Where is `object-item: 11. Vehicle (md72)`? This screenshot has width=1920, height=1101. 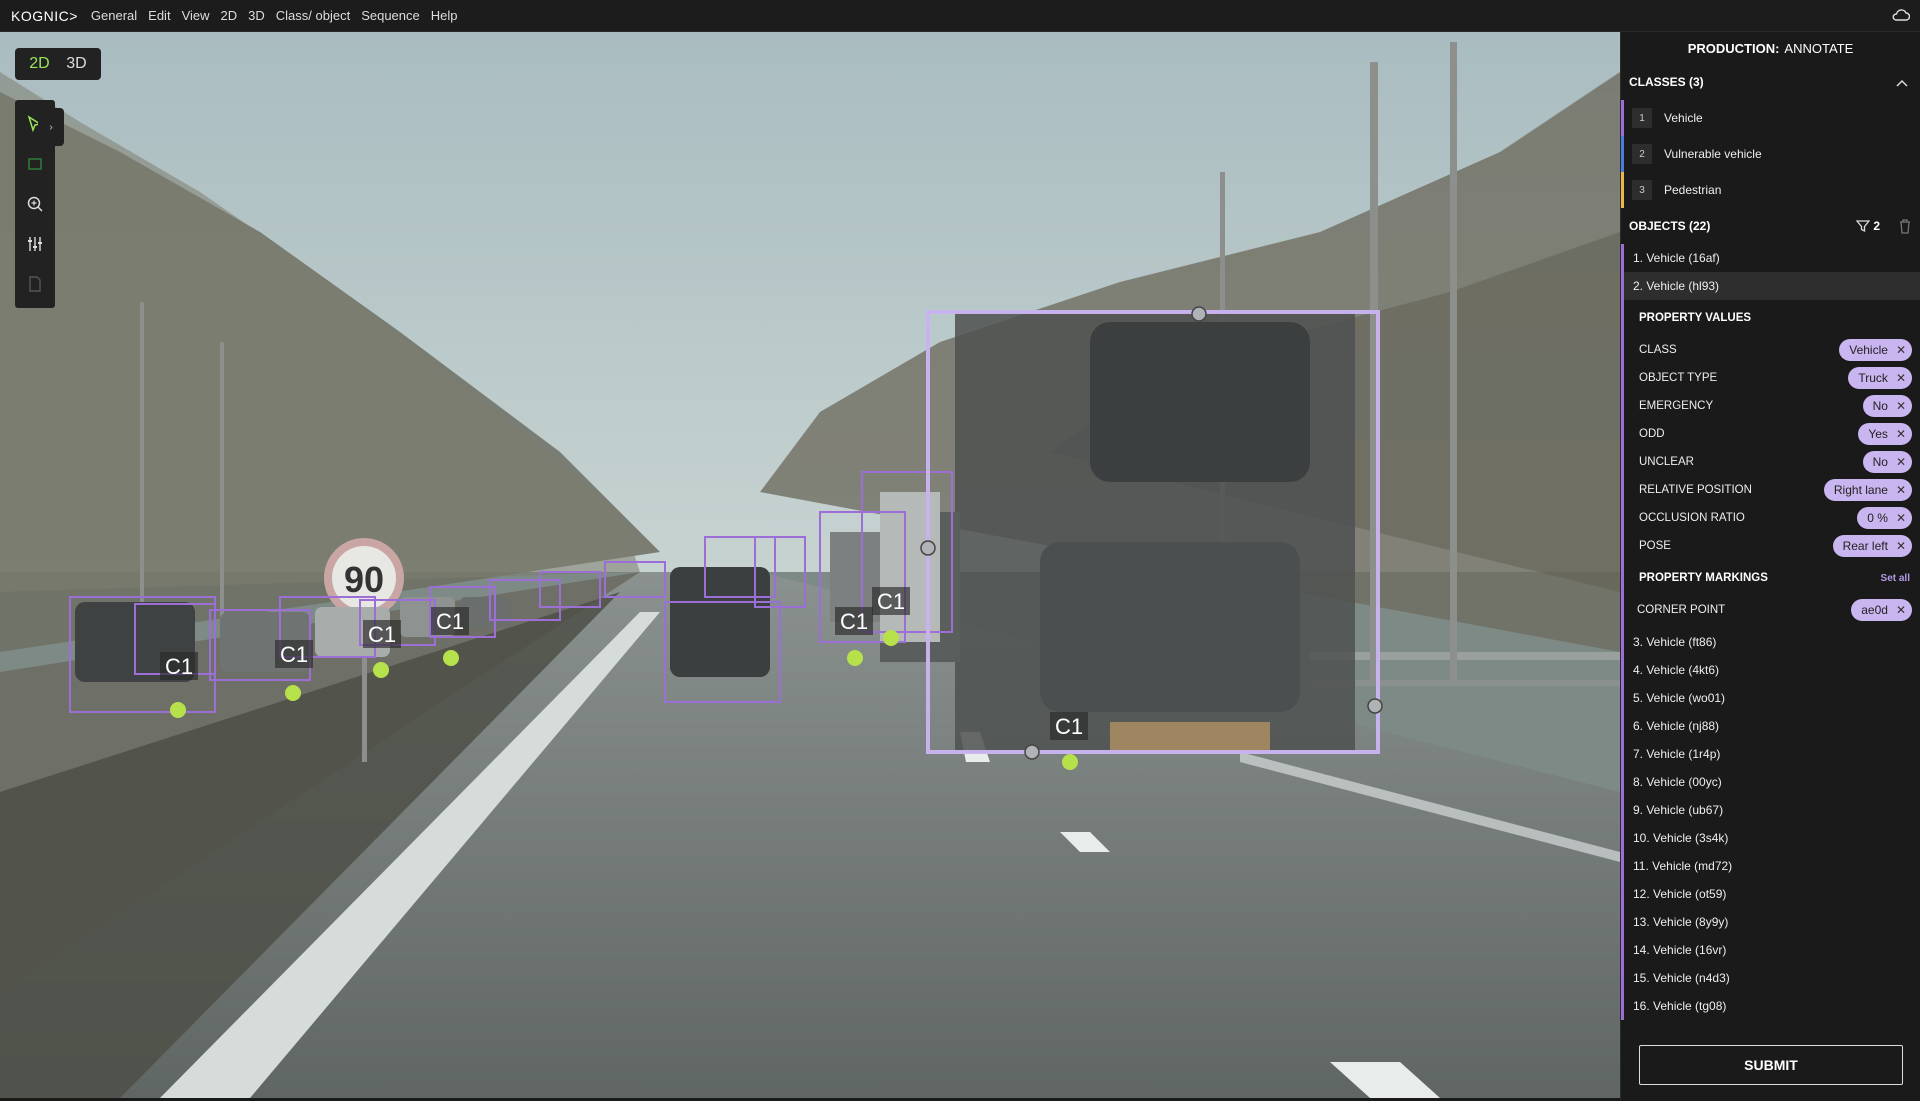 object-item: 11. Vehicle (md72) is located at coordinates (1770, 866).